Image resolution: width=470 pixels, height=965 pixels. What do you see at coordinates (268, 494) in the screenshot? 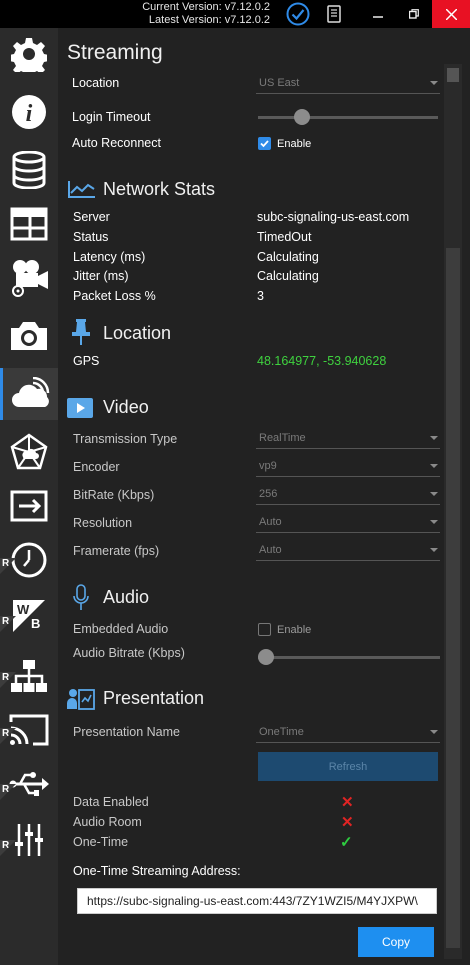
I see `bitrate-value: 256` at bounding box center [268, 494].